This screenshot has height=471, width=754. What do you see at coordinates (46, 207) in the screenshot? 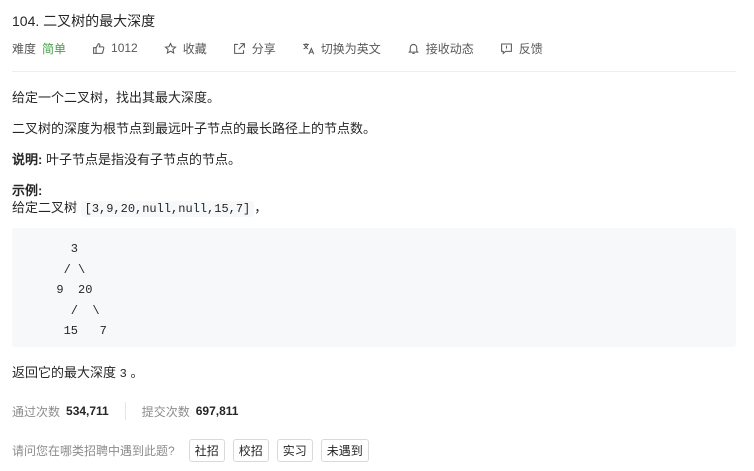
I see `example-prefix: 给定二叉树` at bounding box center [46, 207].